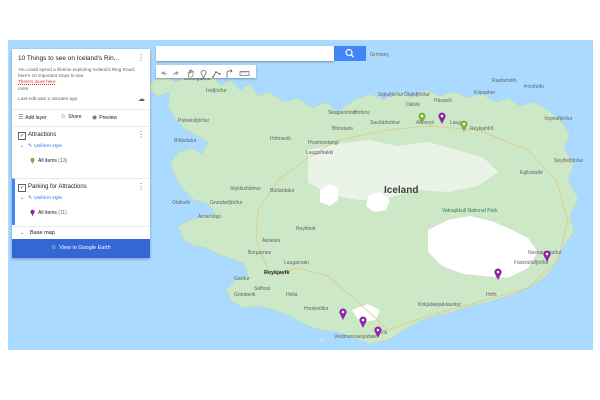 This screenshot has height=400, width=600. What do you see at coordinates (491, 295) in the screenshot?
I see `map-label-hofn: Höfn` at bounding box center [491, 295].